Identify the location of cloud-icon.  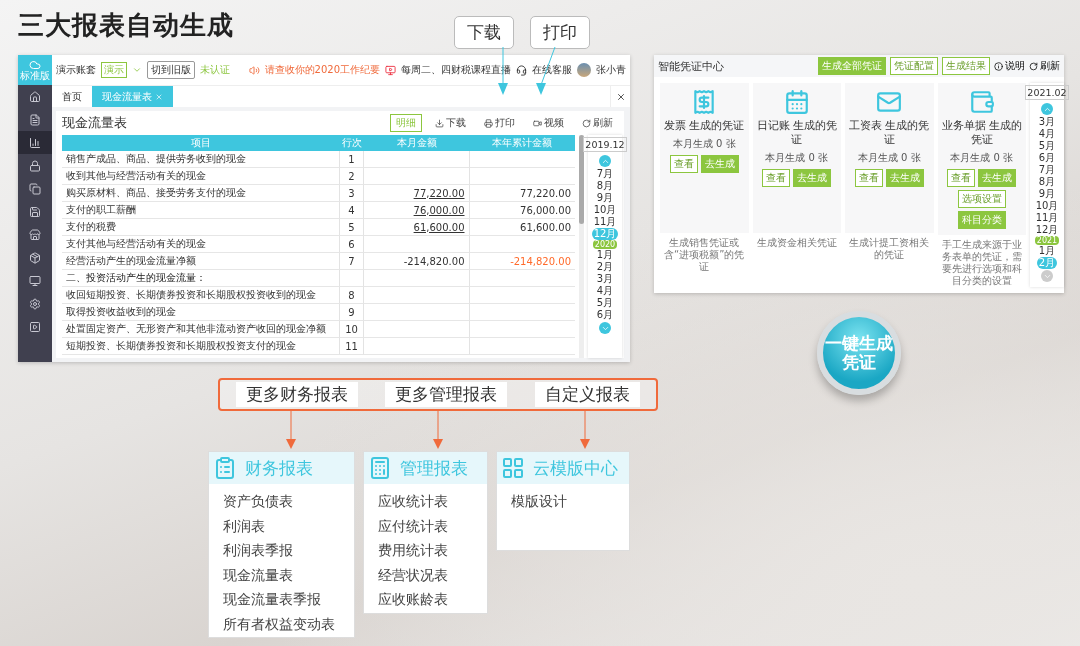
(35, 65).